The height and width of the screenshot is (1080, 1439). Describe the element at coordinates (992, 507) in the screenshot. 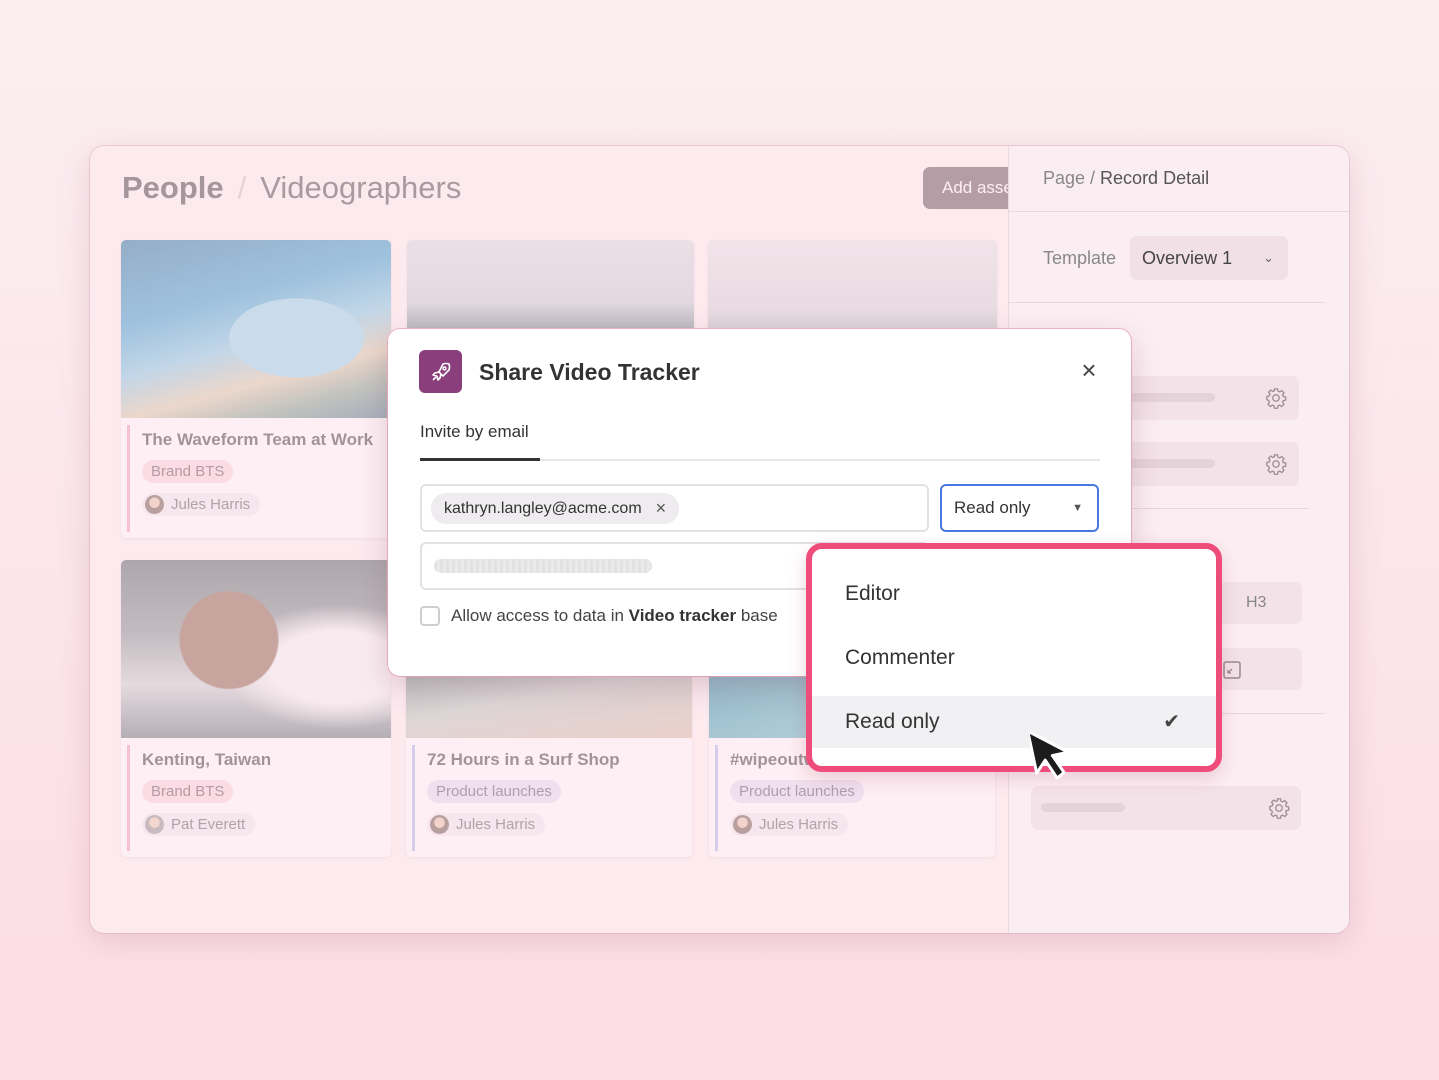

I see `role-select-value: Read only` at that location.